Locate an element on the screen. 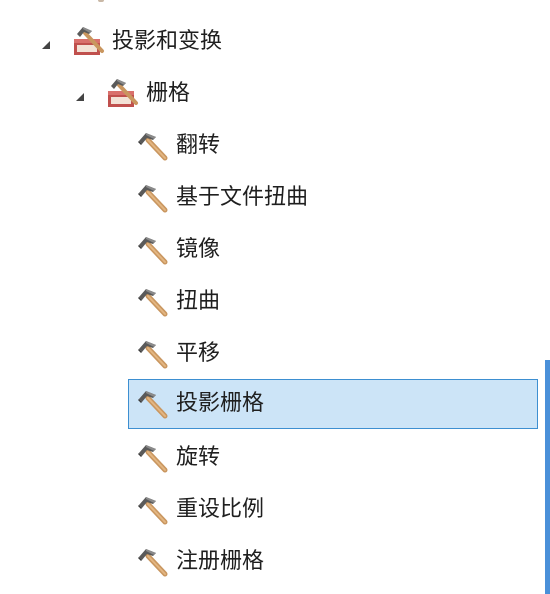 Image resolution: width=550 pixels, height=594 pixels. truncated-item-above is located at coordinates (275, 3).